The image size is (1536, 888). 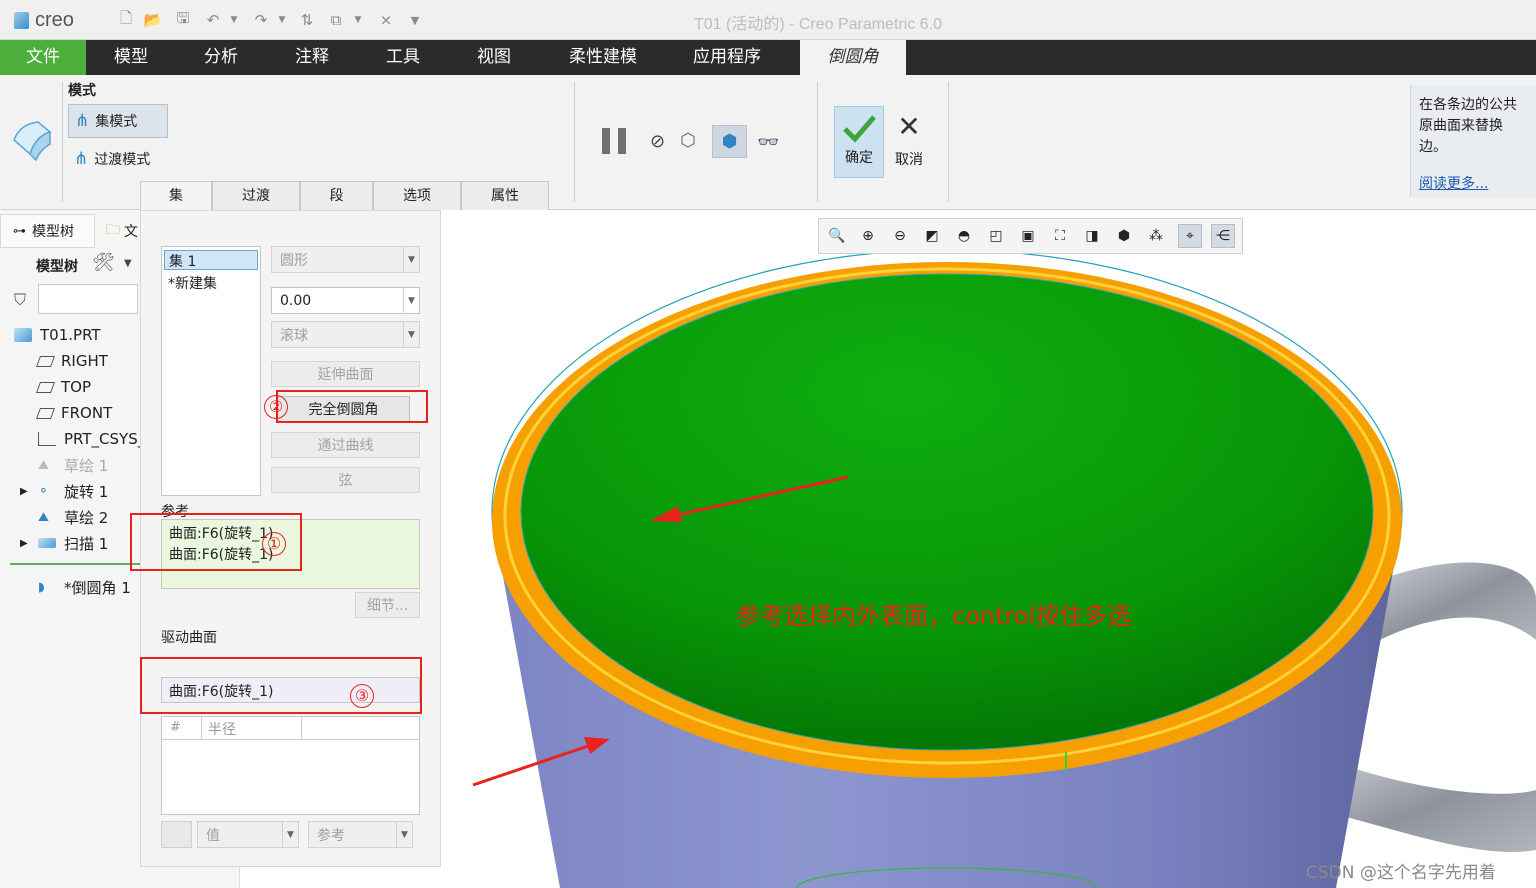 What do you see at coordinates (1092, 236) in the screenshot?
I see `section-icon: ◨` at bounding box center [1092, 236].